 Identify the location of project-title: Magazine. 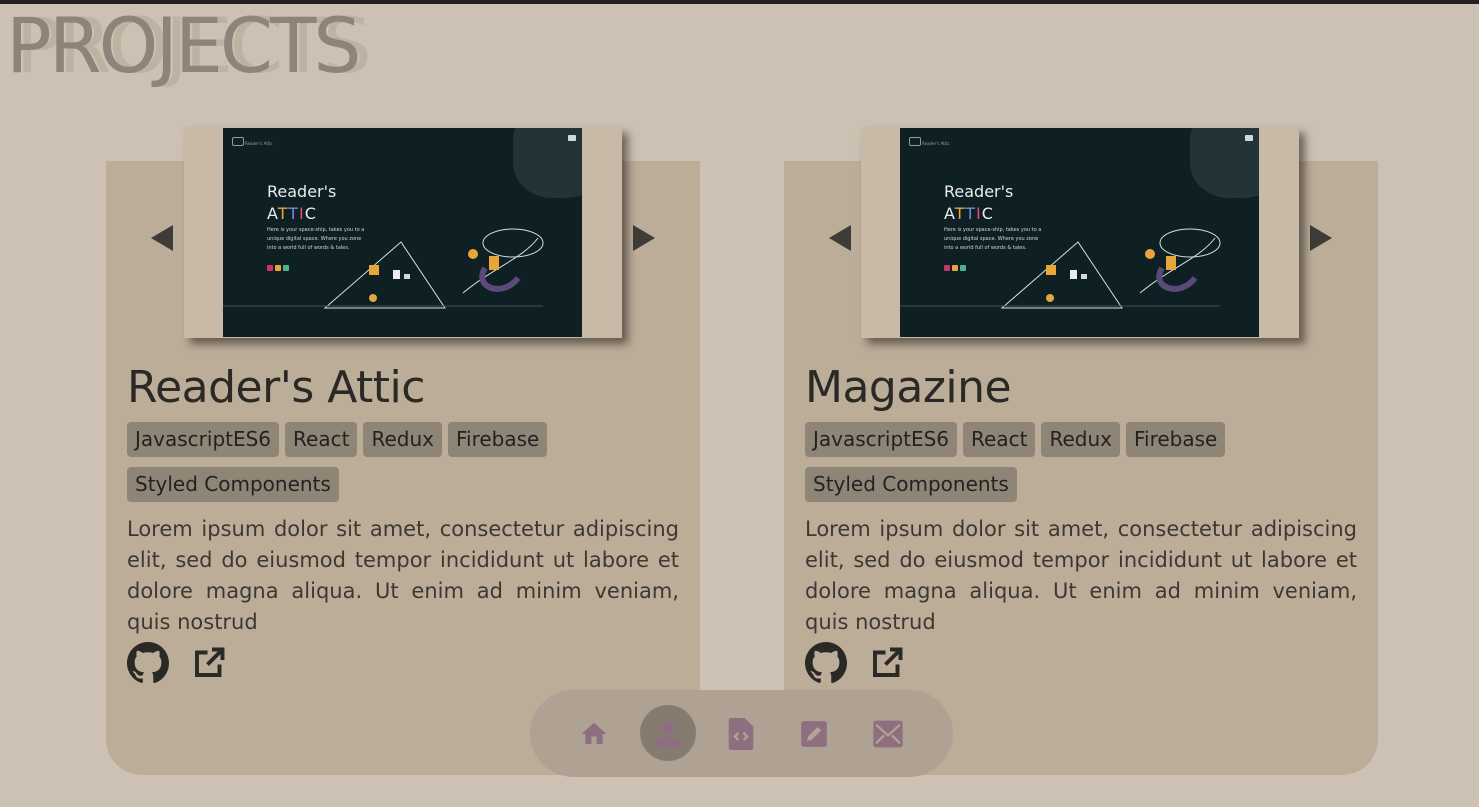
(908, 387).